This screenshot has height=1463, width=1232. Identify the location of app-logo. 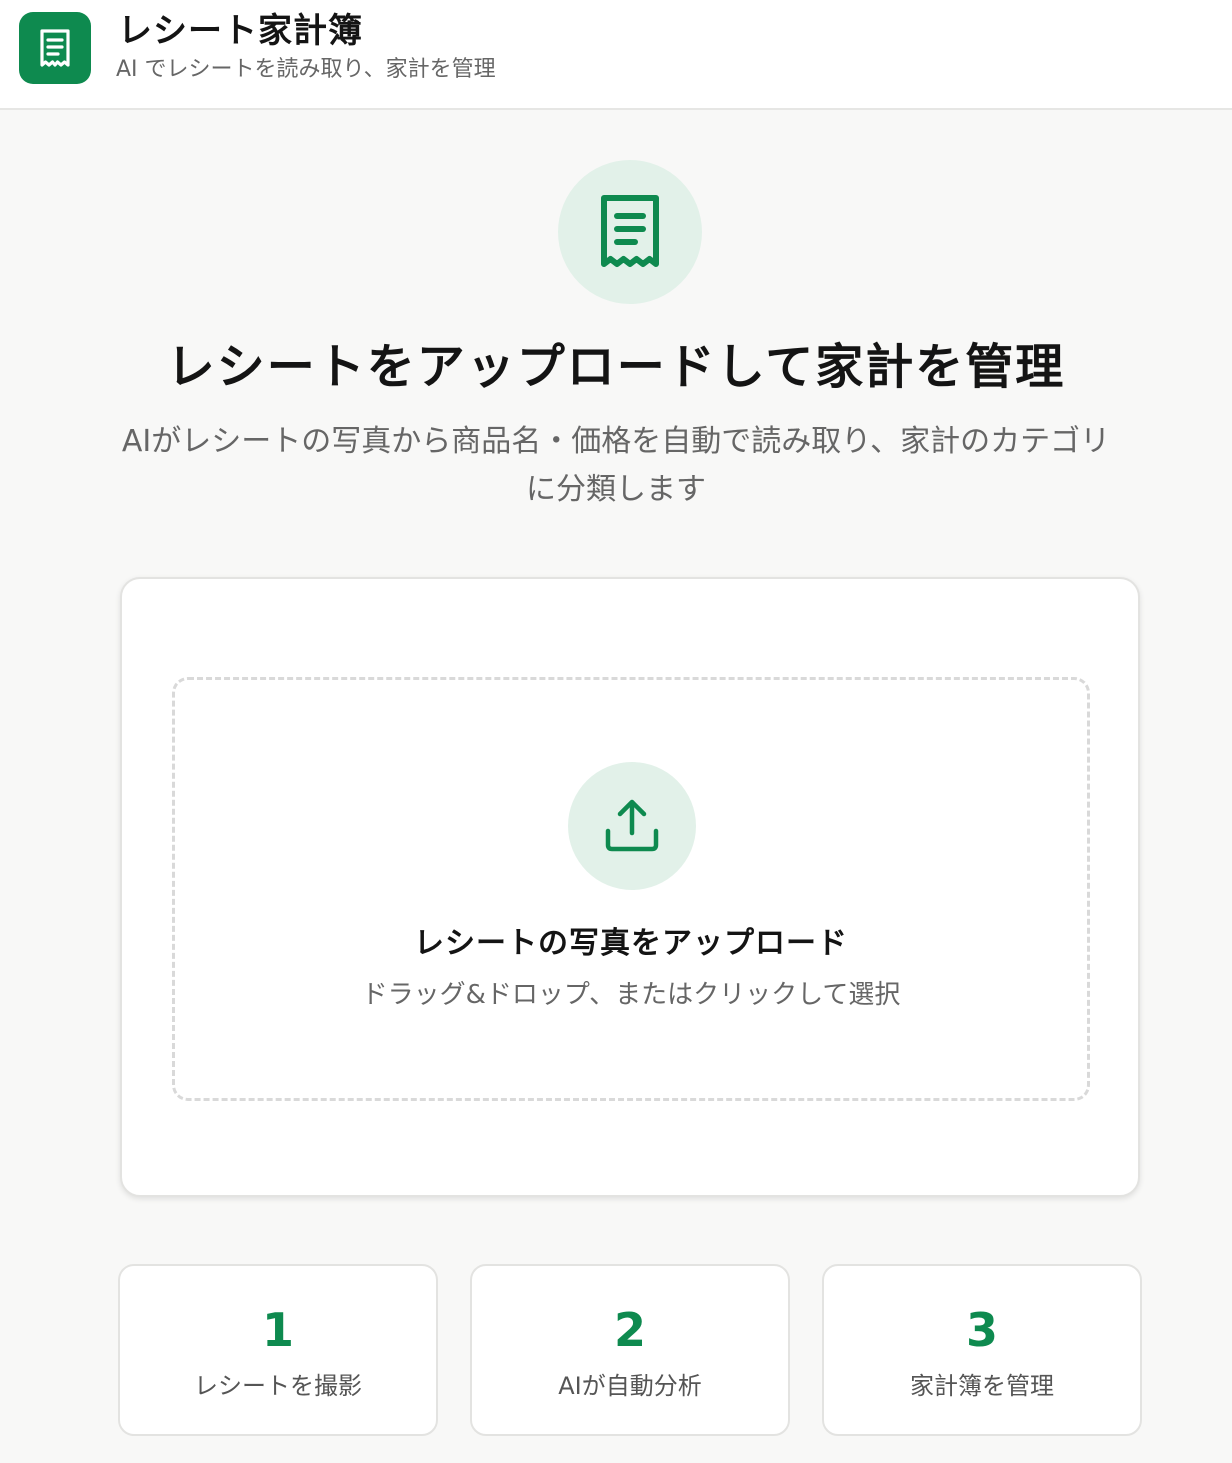
(55, 48).